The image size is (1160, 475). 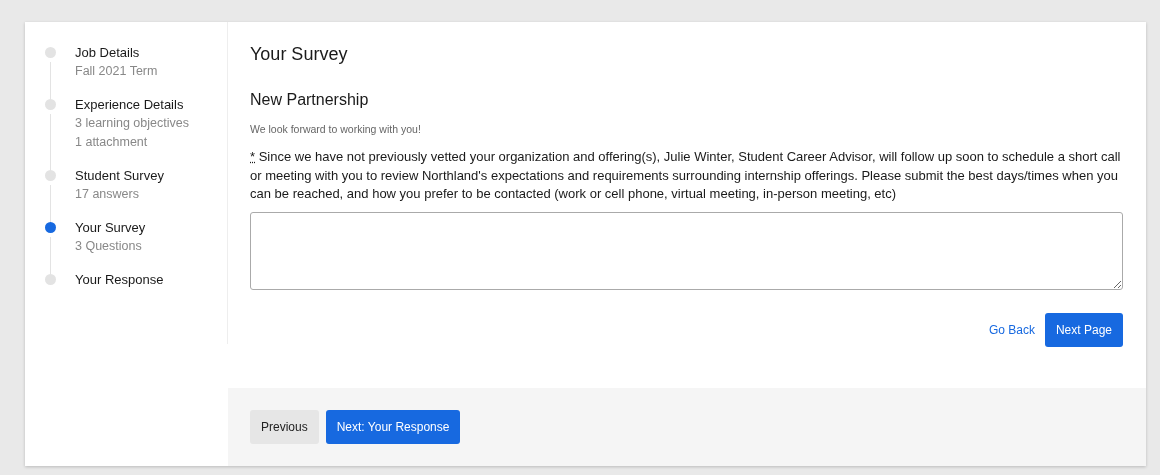 I want to click on step-title: Job Details, so click(x=116, y=53).